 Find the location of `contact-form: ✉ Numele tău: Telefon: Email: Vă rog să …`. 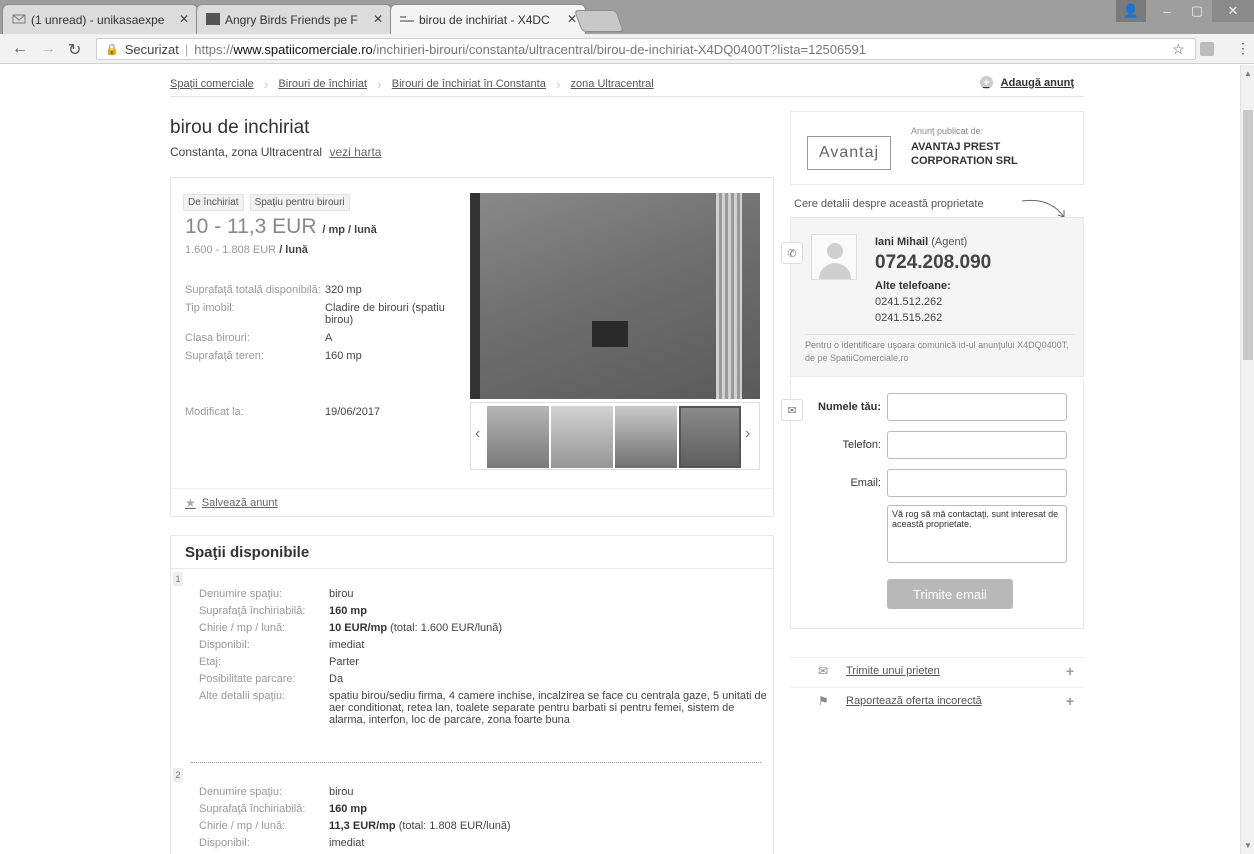

contact-form: ✉ Numele tău: Telefon: Email: Vă rog să … is located at coordinates (932, 504).